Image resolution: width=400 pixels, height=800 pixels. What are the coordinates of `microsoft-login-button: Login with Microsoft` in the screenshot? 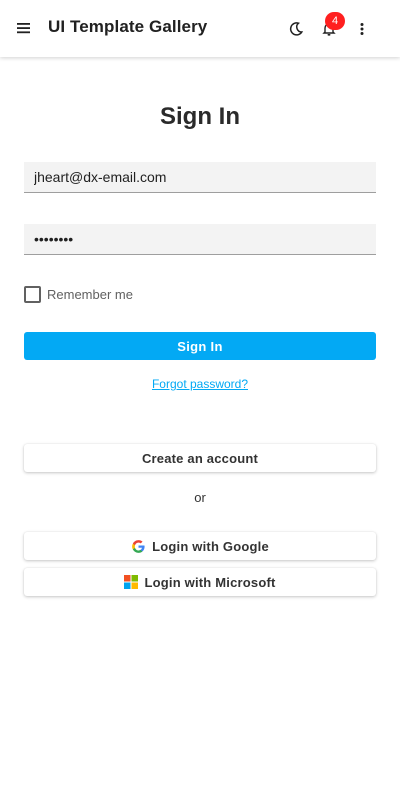 It's located at (200, 582).